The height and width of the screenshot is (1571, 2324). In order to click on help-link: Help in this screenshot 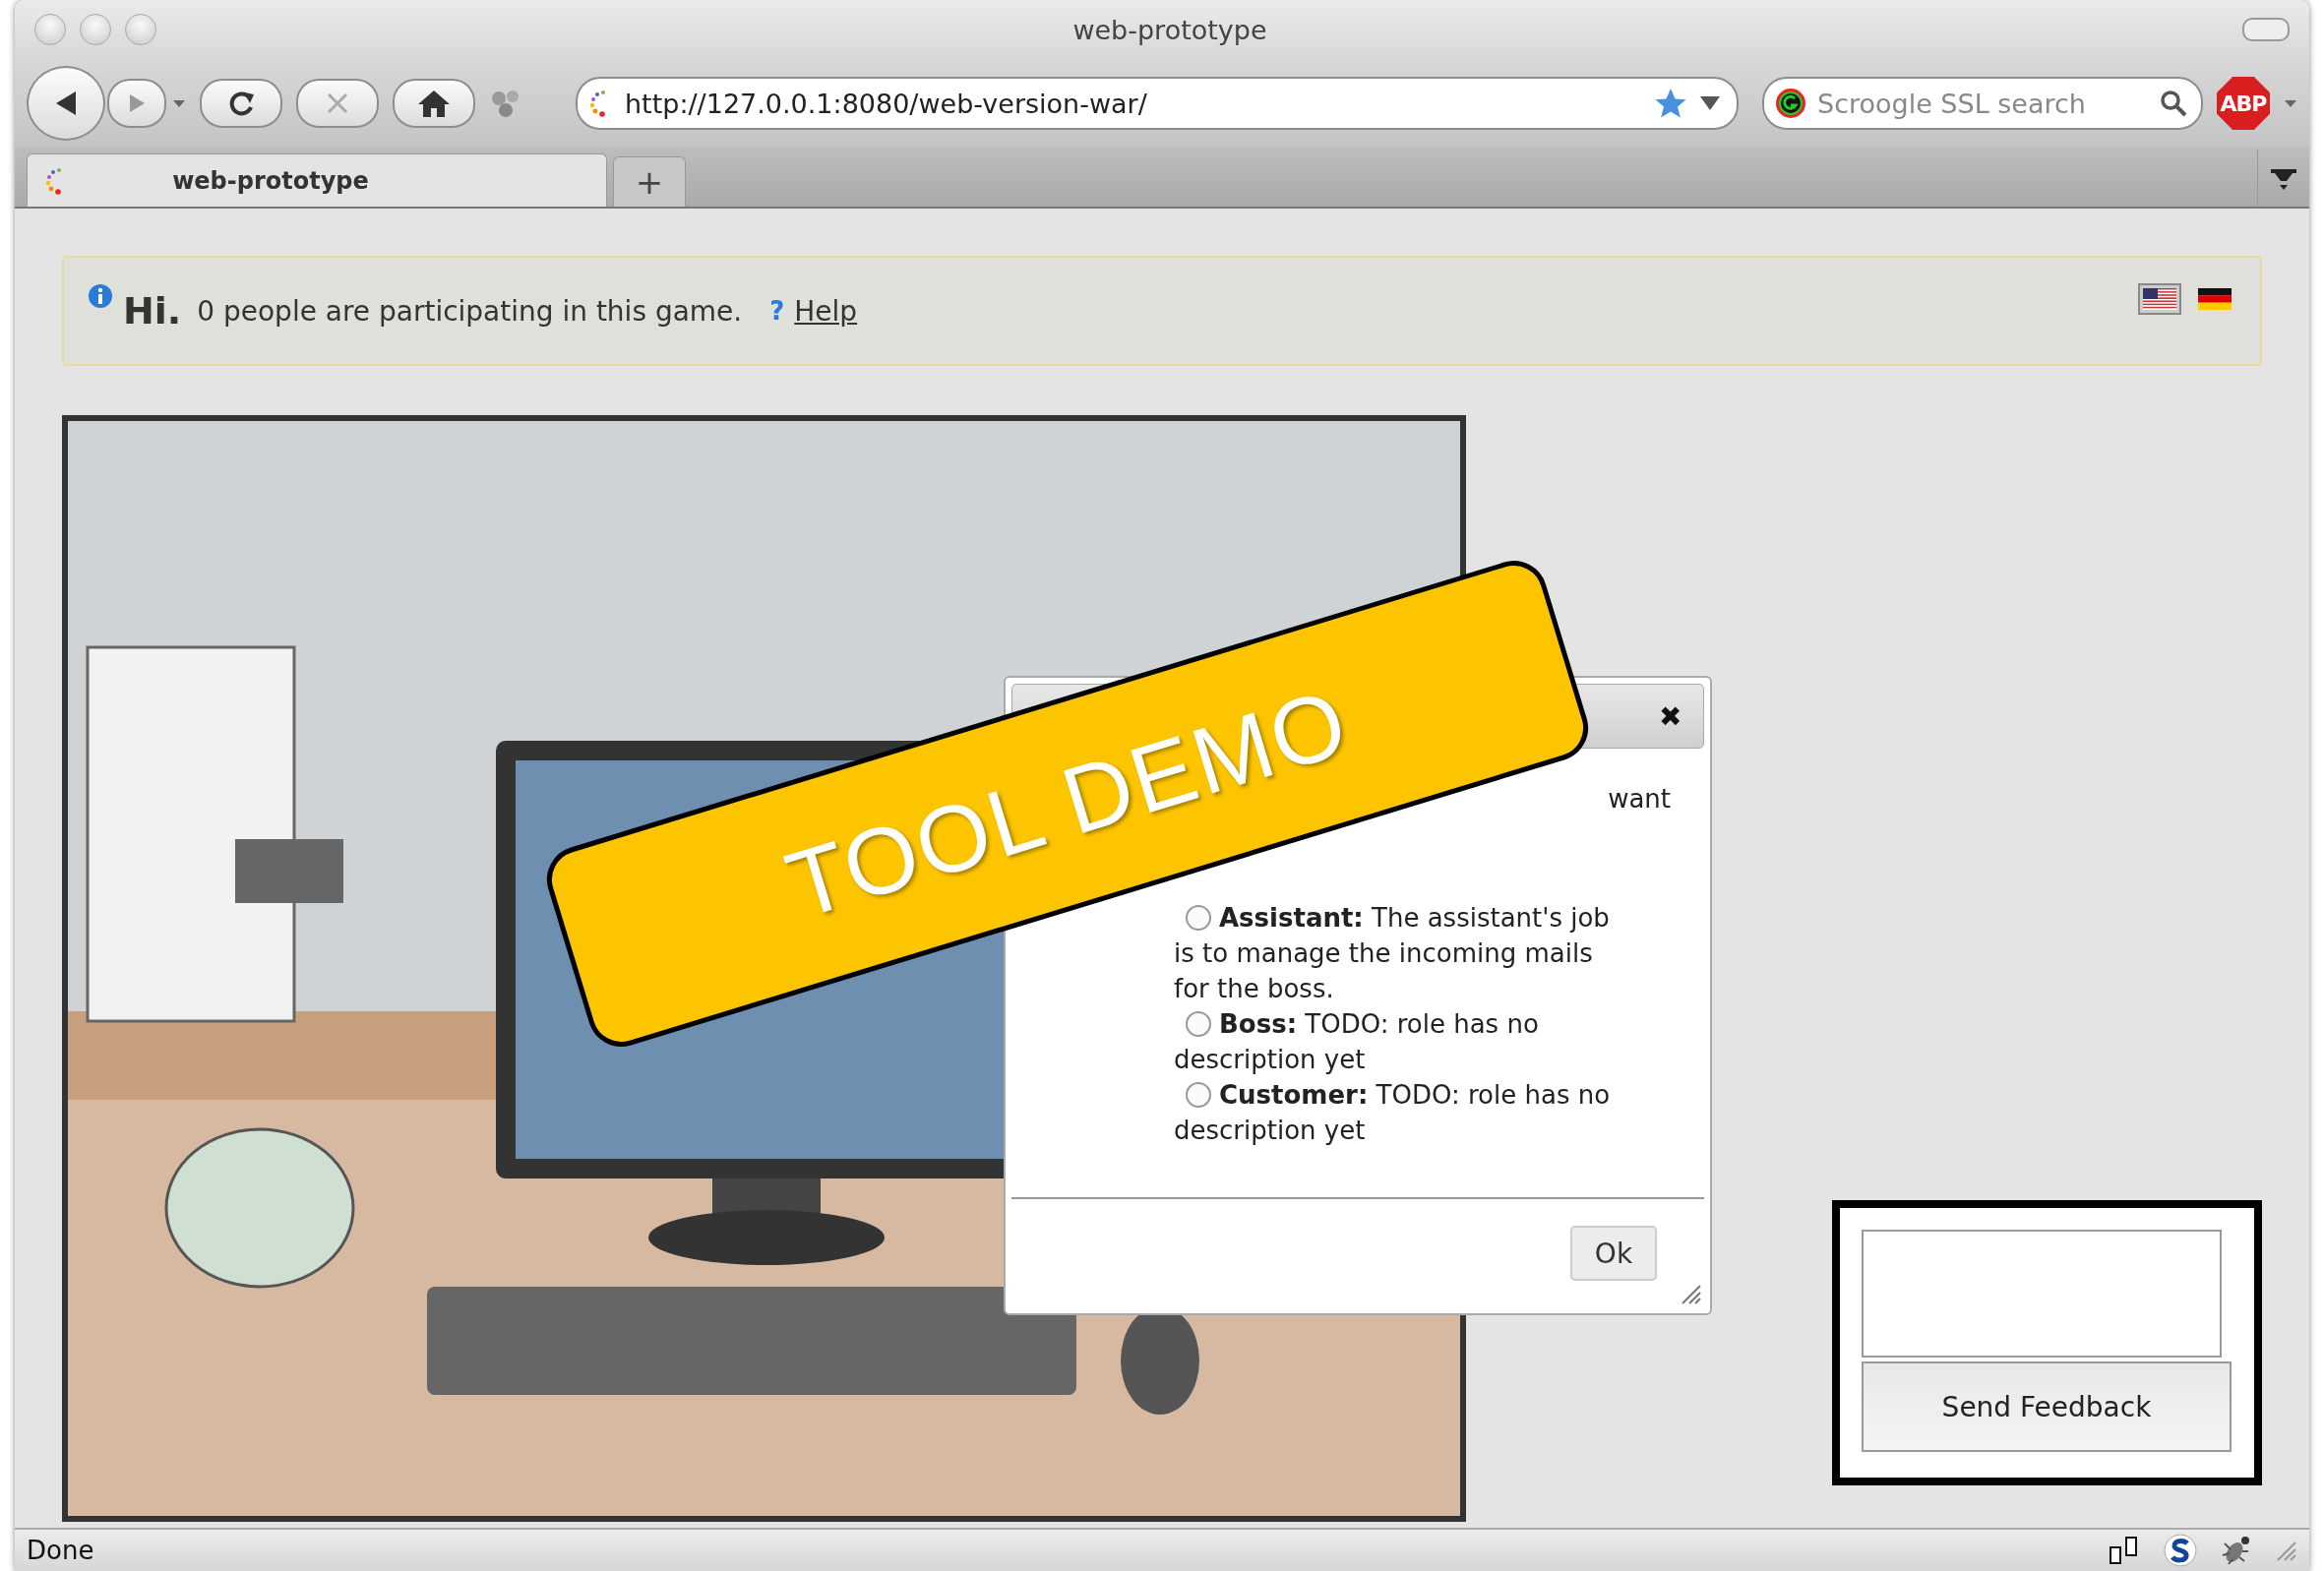, I will do `click(826, 311)`.